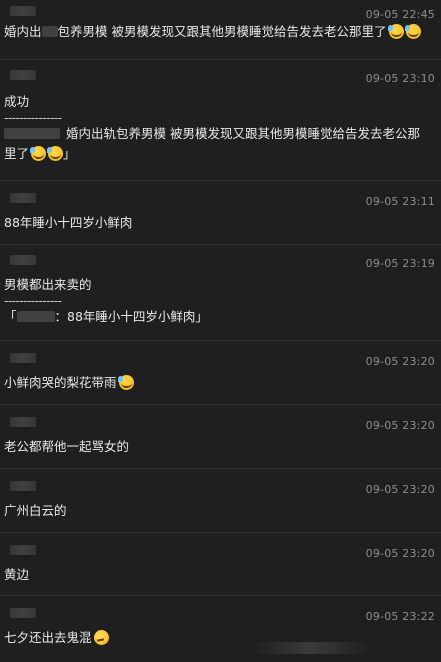 This screenshot has height=662, width=441. What do you see at coordinates (69, 153) in the screenshot?
I see `quote-close: 」` at bounding box center [69, 153].